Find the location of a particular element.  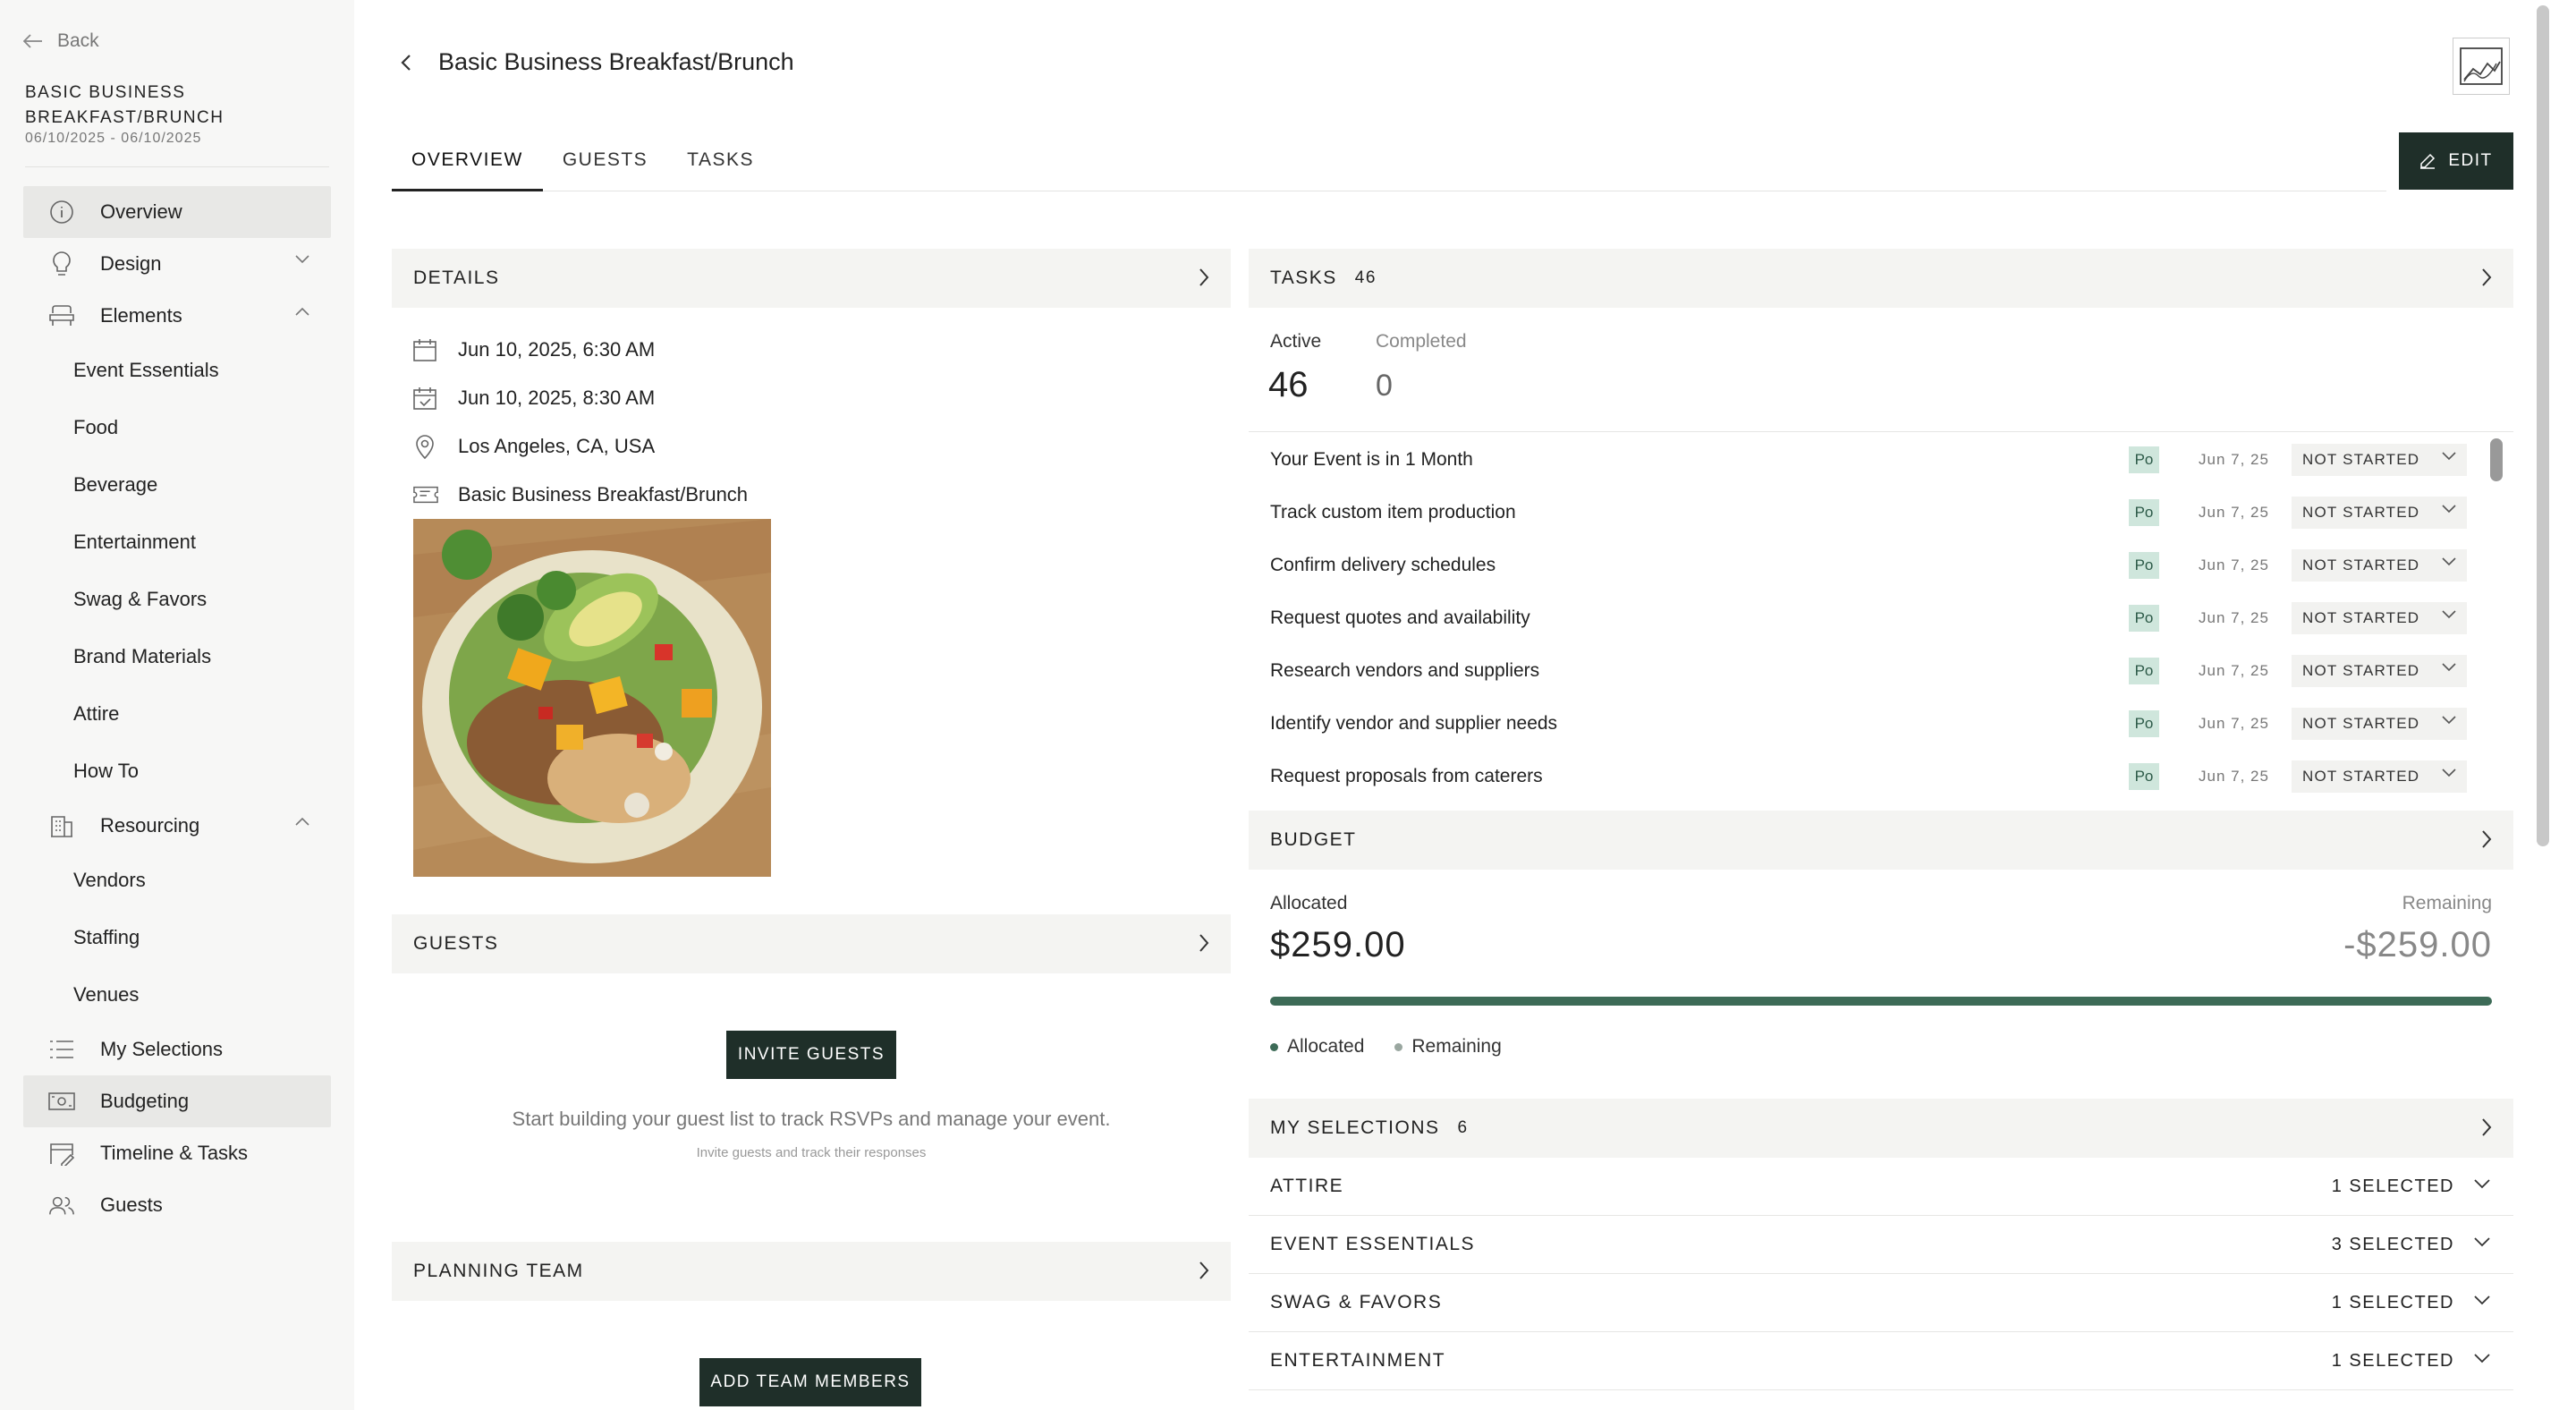

sidebar-subitem: How To is located at coordinates (177, 772).